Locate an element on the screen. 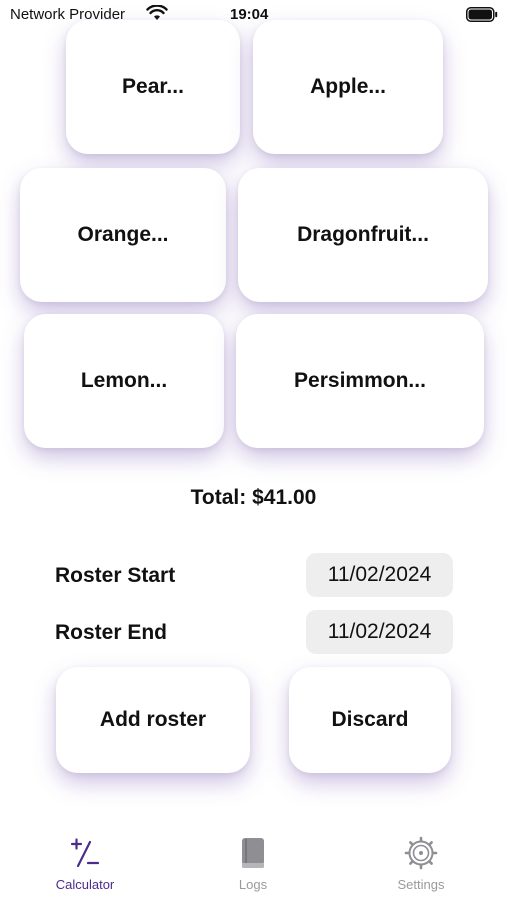  total-amount: Total: $41.00 is located at coordinates (253, 497).